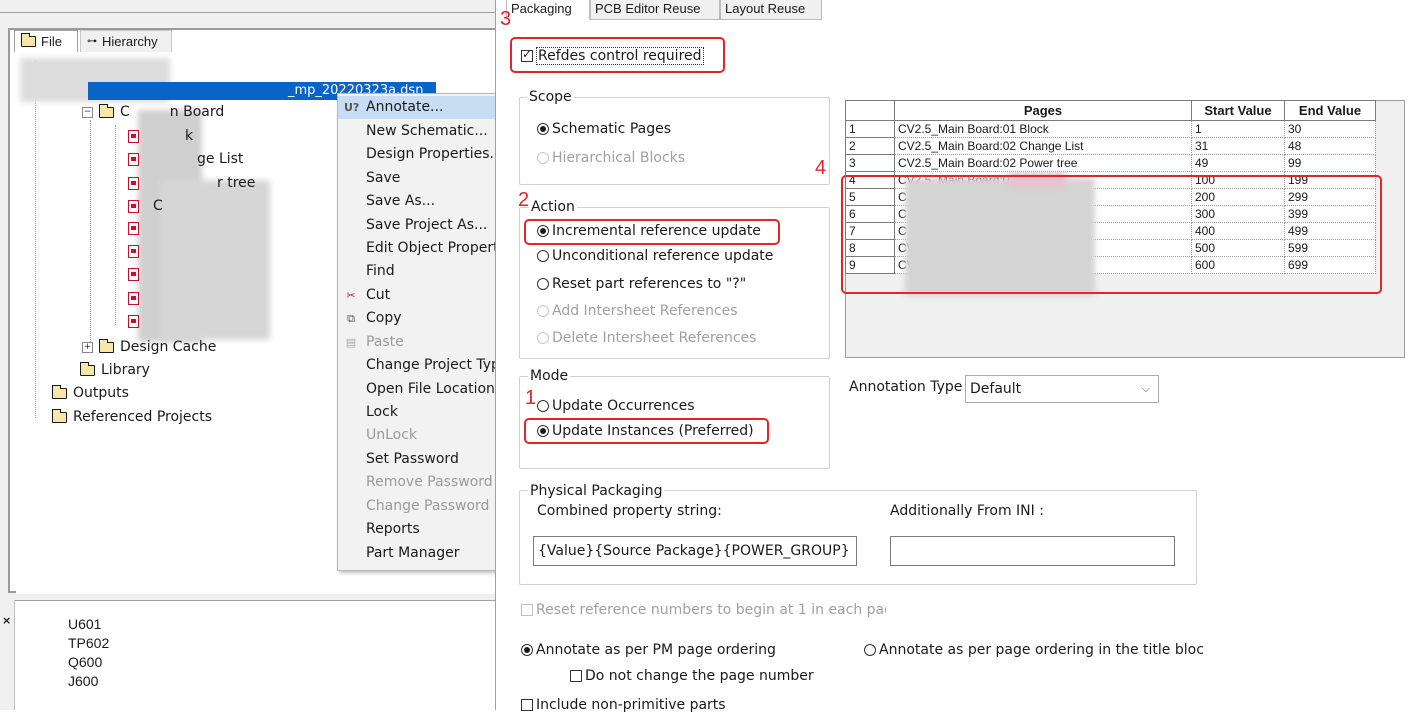  Describe the element at coordinates (604, 129) in the screenshot. I see `radio-schematic-pages: Schematic Pages` at that location.